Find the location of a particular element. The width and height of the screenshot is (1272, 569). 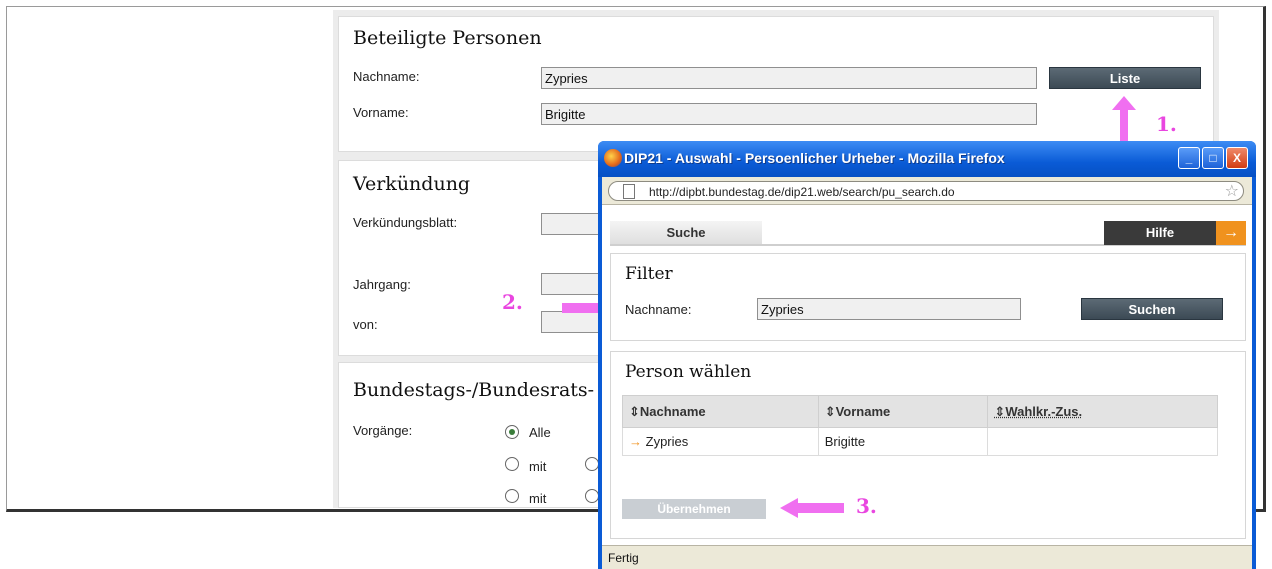

radio-with-1-label: mit is located at coordinates (538, 466).